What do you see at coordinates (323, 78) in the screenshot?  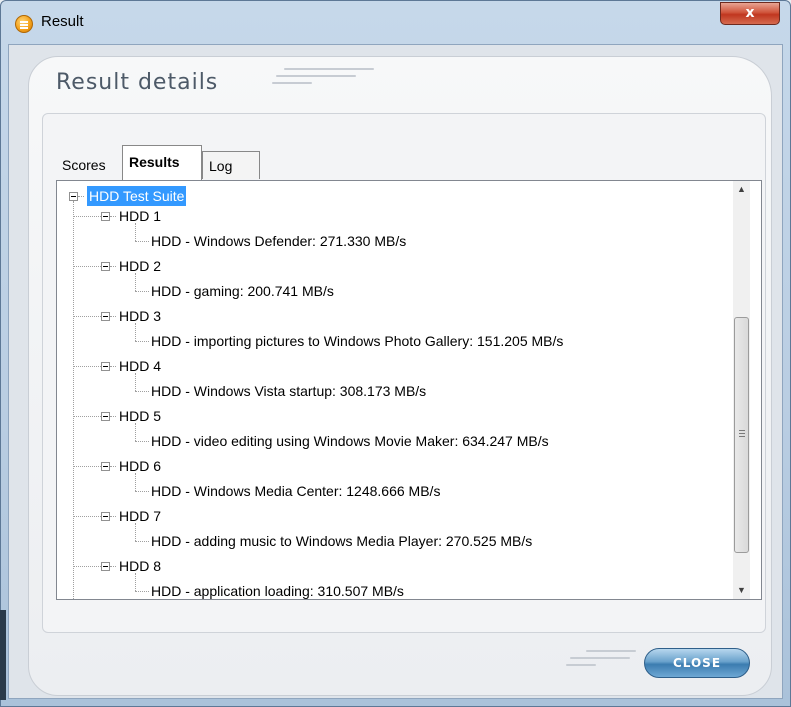 I see `header-decoration` at bounding box center [323, 78].